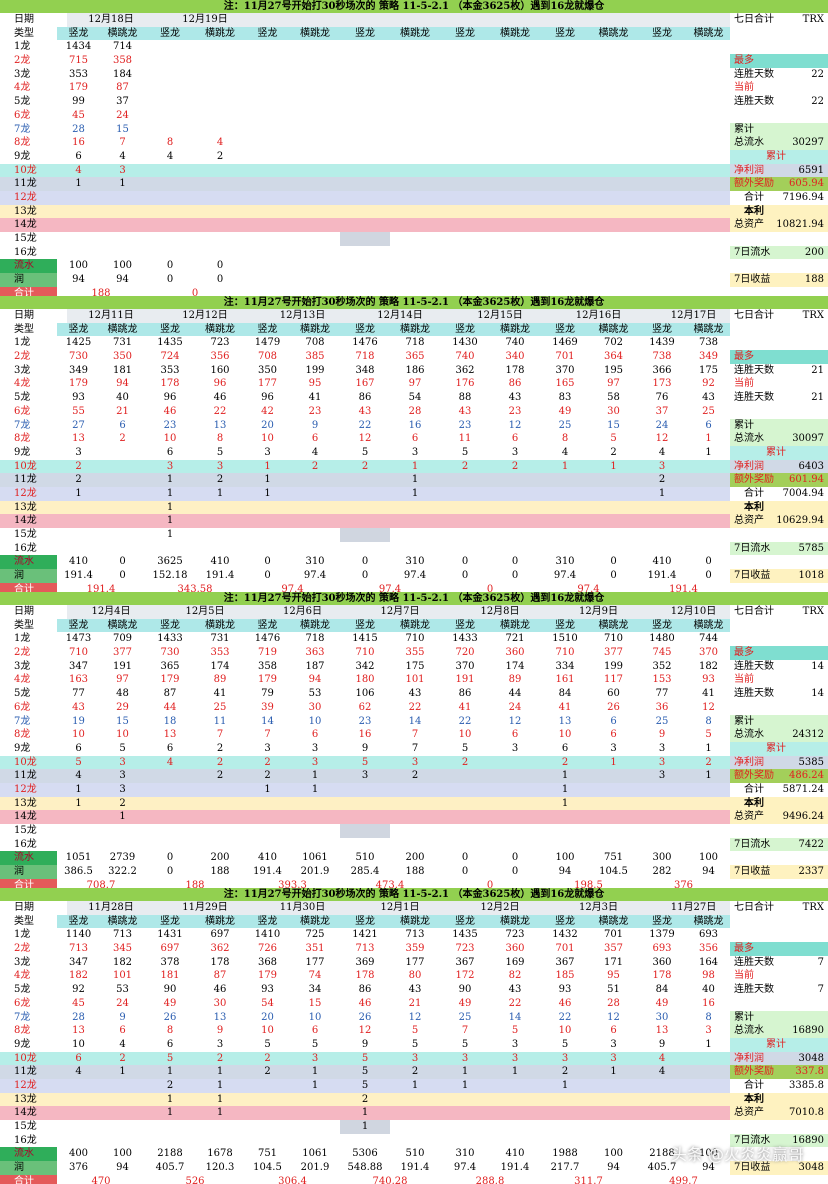 The width and height of the screenshot is (828, 1184). Describe the element at coordinates (25, 493) in the screenshot. I see `row-label: 12龙` at that location.